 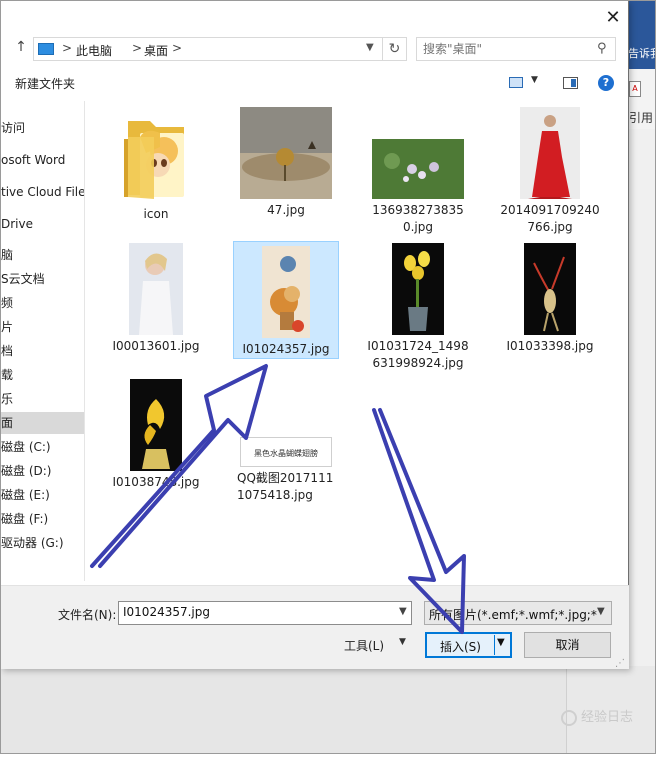 I want to click on file-name: icon, so click(x=156, y=214).